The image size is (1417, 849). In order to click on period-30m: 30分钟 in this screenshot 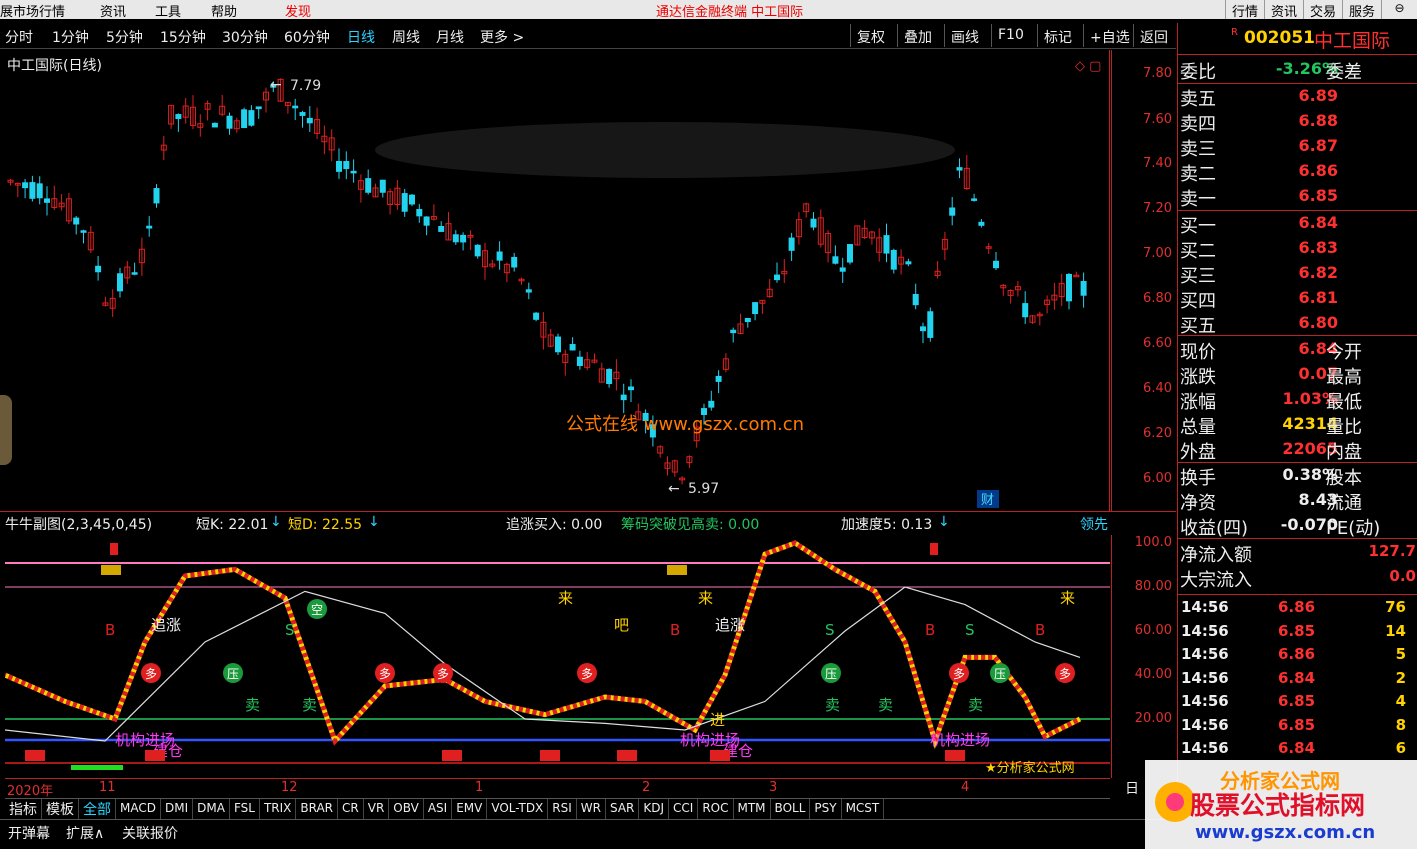, I will do `click(245, 37)`.